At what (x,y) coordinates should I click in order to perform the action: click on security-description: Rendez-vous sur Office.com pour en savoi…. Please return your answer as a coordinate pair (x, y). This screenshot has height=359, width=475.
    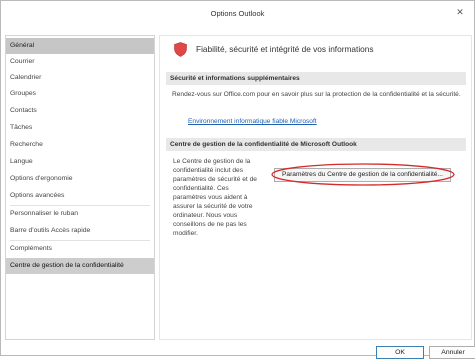
    Looking at the image, I should click on (316, 94).